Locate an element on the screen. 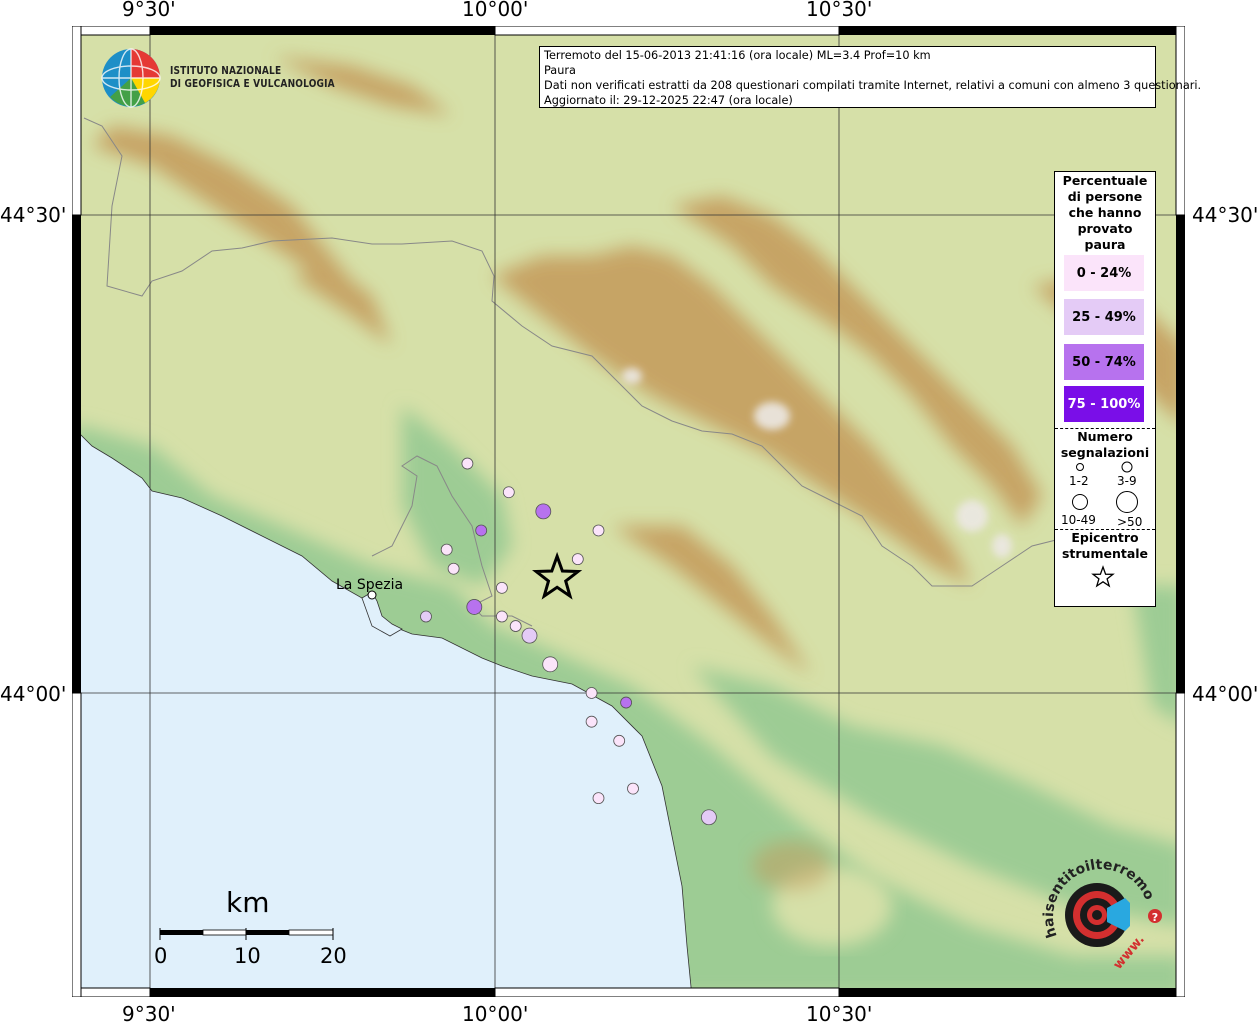  lon-label-bottom-3: 10°30' is located at coordinates (839, 1014).